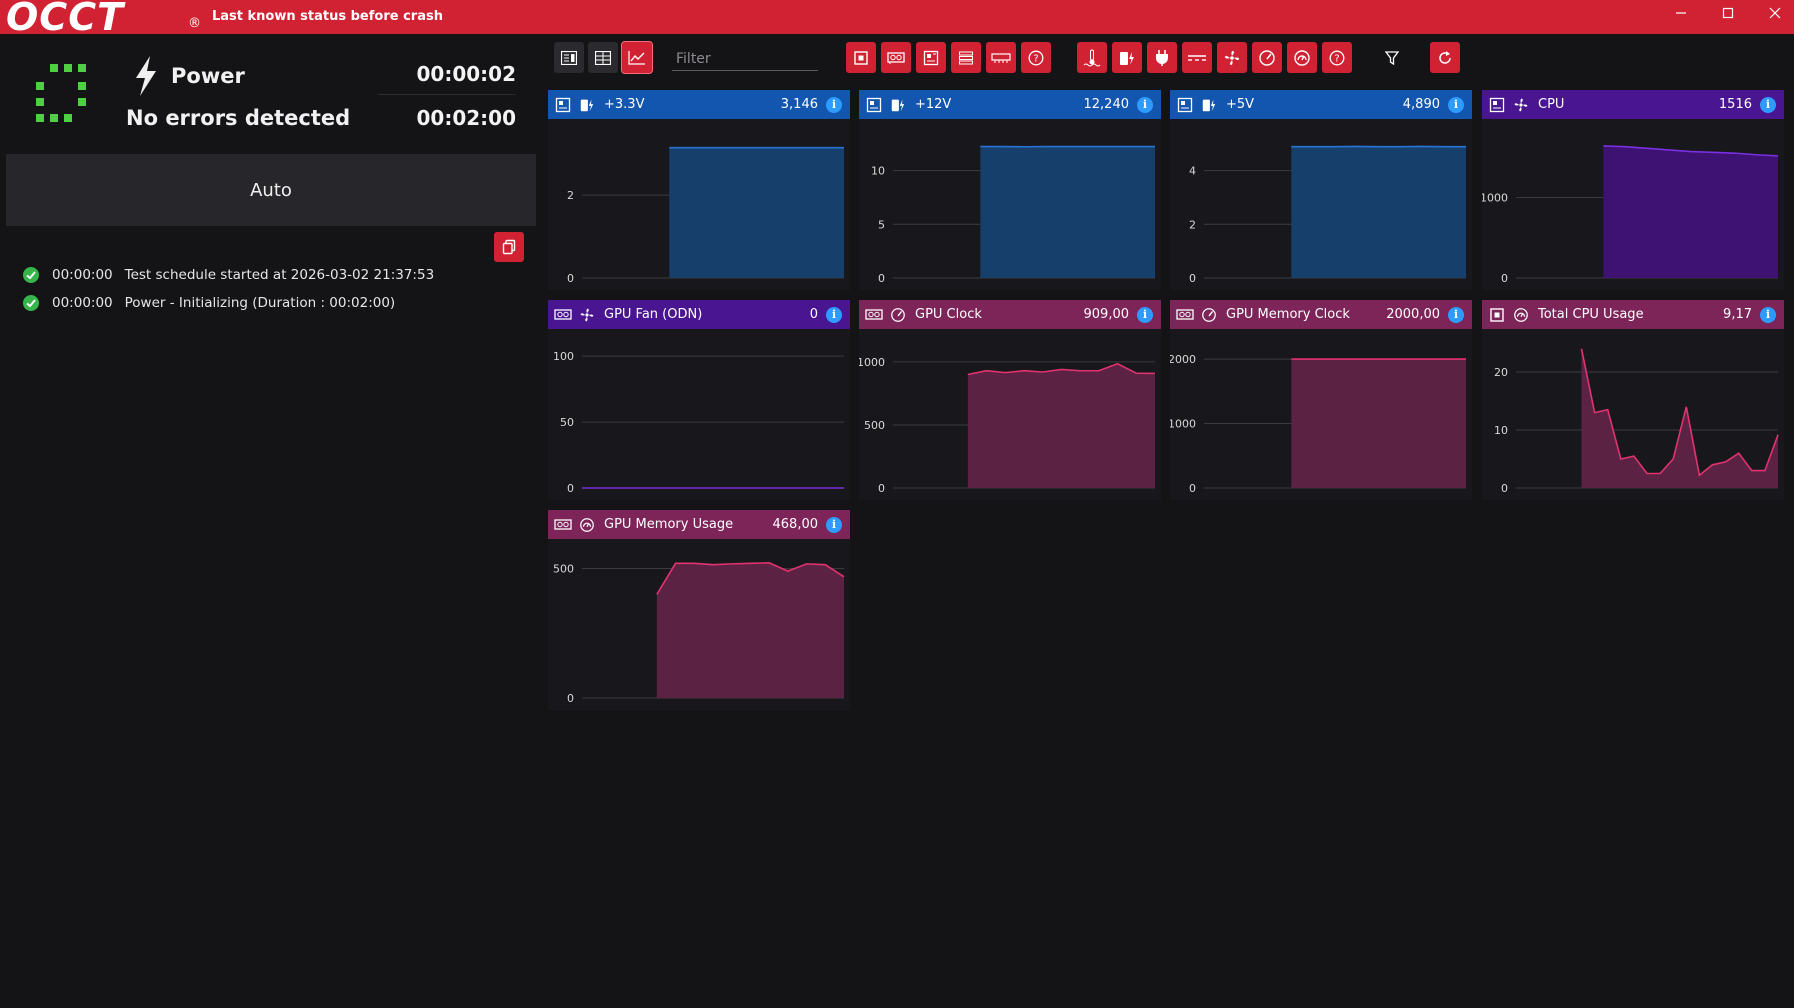  Describe the element at coordinates (466, 74) in the screenshot. I see `elapsed-time: 00:00:02` at that location.